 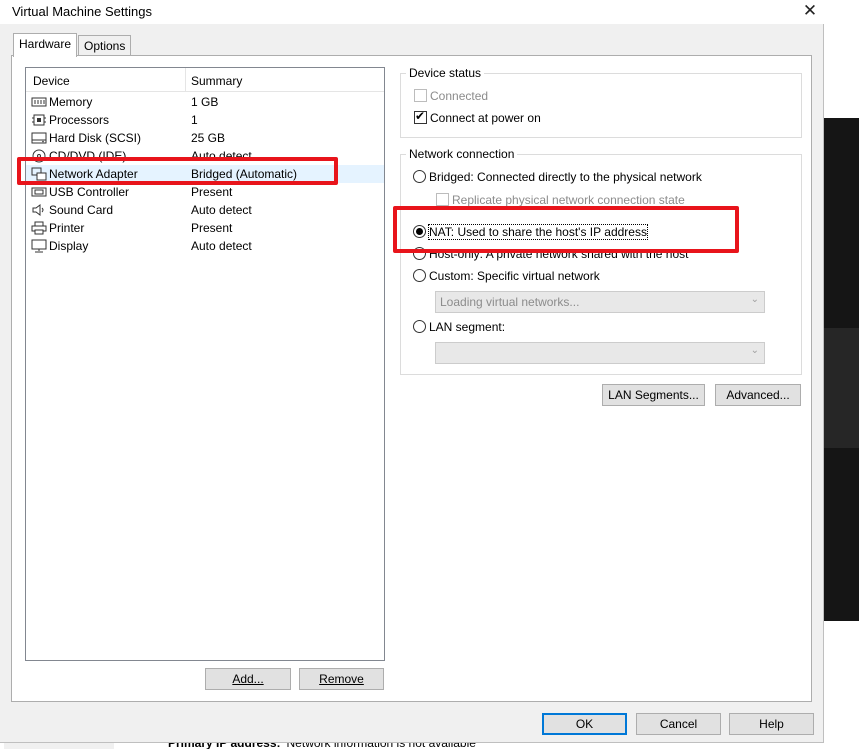 What do you see at coordinates (477, 117) in the screenshot?
I see `connect-at-power-on-checkbox: ✔ Connect at power on` at bounding box center [477, 117].